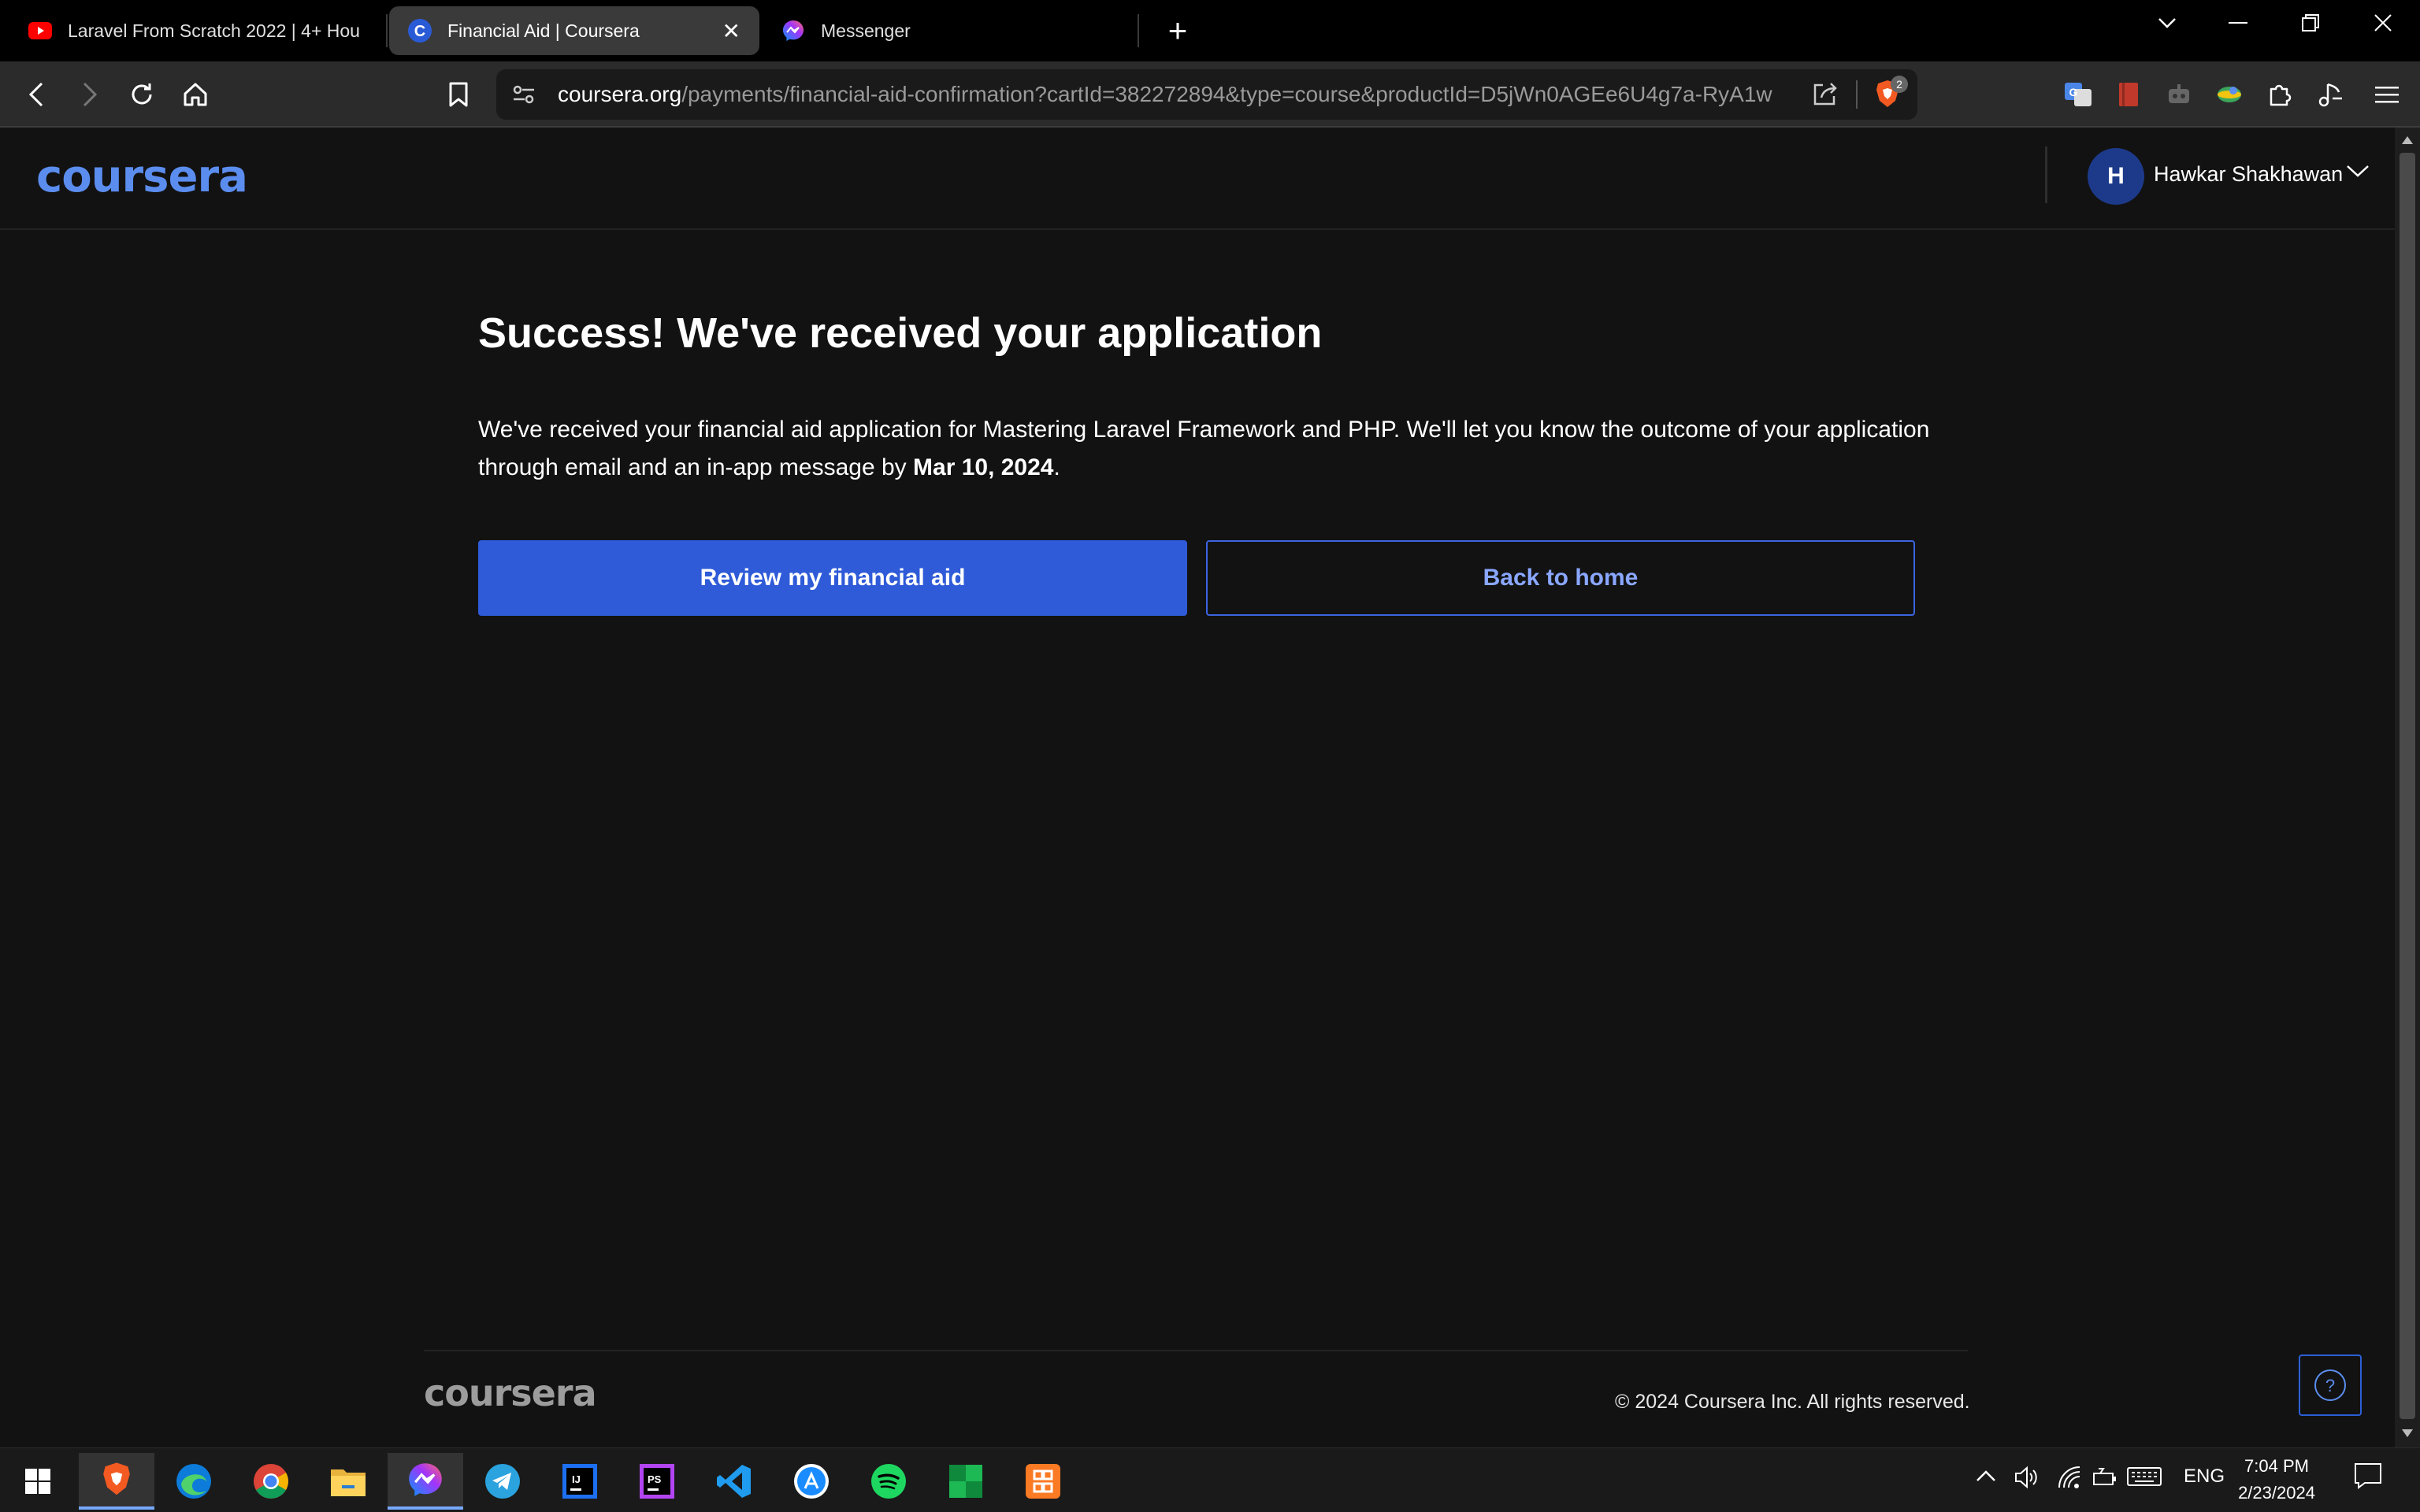 This screenshot has width=2420, height=1512. What do you see at coordinates (966, 1481) in the screenshot?
I see `green-app-icon` at bounding box center [966, 1481].